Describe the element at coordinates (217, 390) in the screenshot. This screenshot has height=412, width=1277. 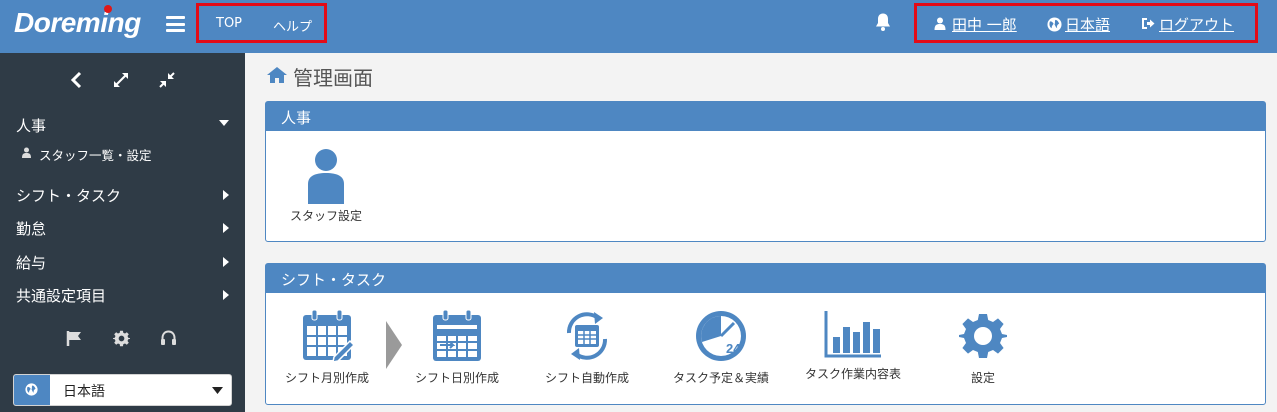
I see `chevron-down-icon` at that location.